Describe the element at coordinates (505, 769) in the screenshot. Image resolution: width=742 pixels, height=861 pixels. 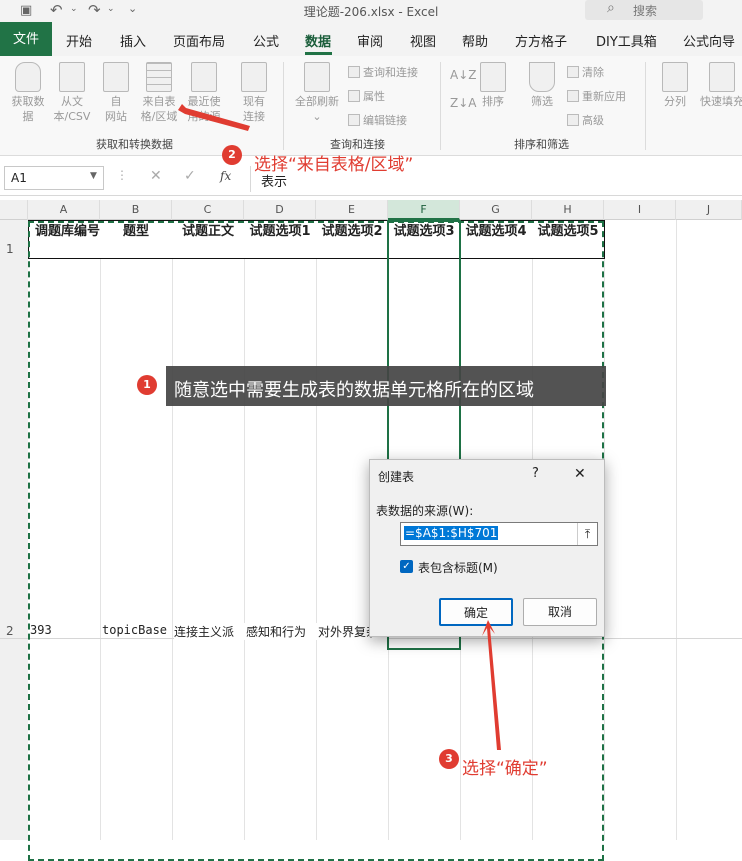
I see `step3-callout: 选择“确定”` at that location.